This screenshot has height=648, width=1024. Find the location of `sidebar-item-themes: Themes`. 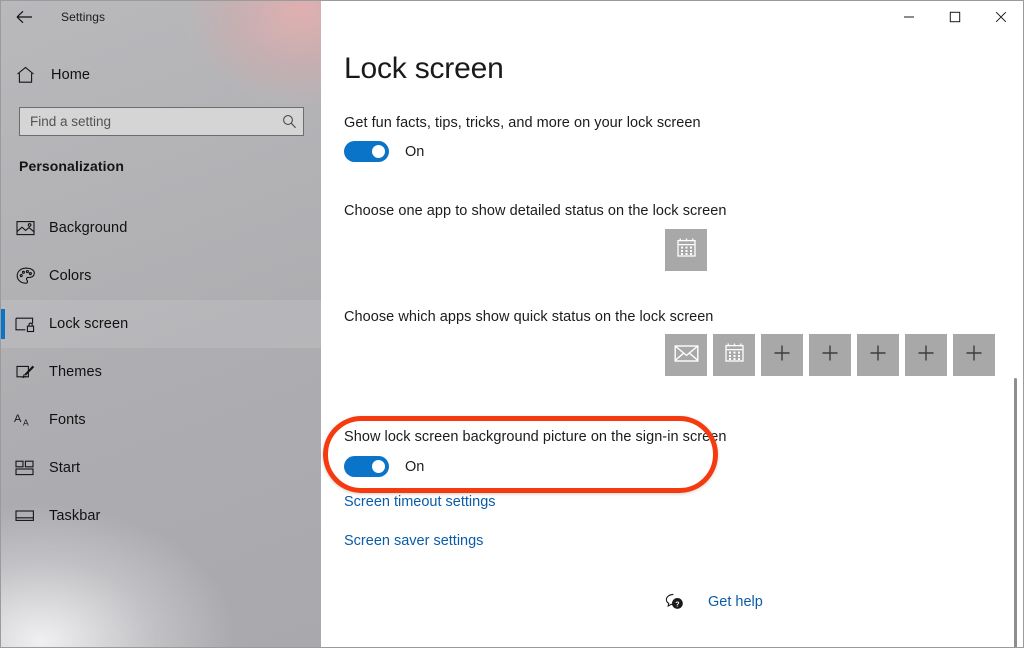

sidebar-item-themes: Themes is located at coordinates (161, 372).